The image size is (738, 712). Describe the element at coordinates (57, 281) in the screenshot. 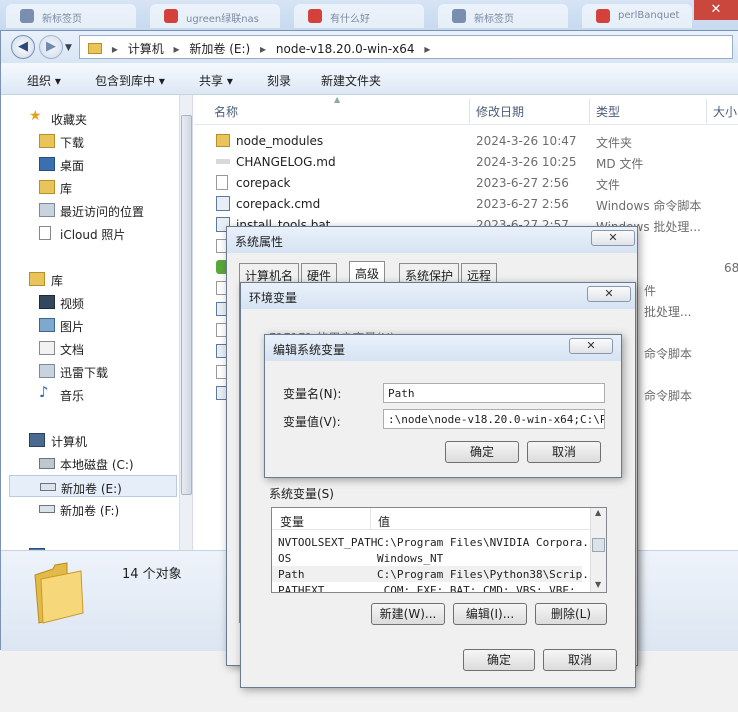

I see `sidebar-item-label: 库` at that location.